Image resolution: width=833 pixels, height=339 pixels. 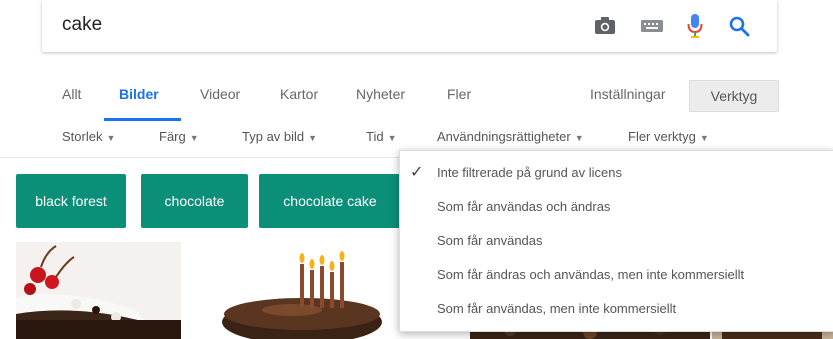 I want to click on camera-icon, so click(x=605, y=26).